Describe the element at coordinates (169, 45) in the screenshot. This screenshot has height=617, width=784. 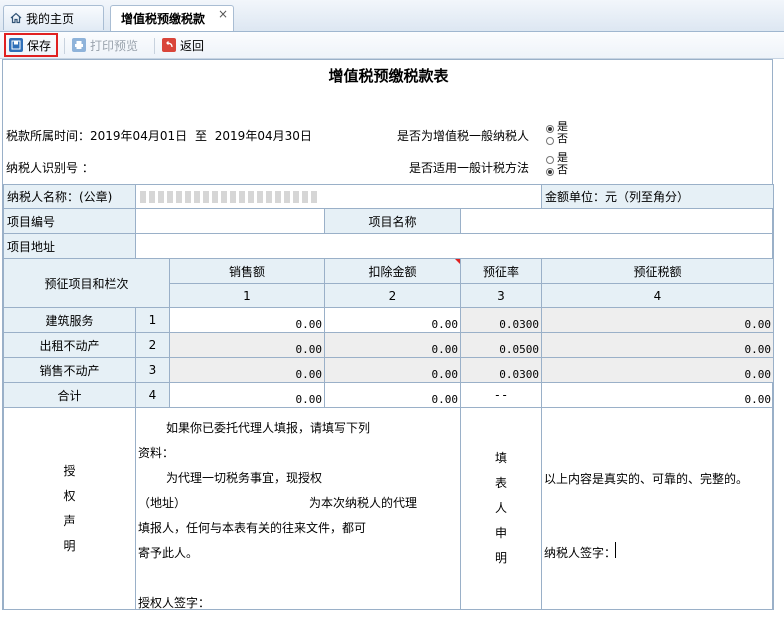
I see `back-arrow-icon` at that location.